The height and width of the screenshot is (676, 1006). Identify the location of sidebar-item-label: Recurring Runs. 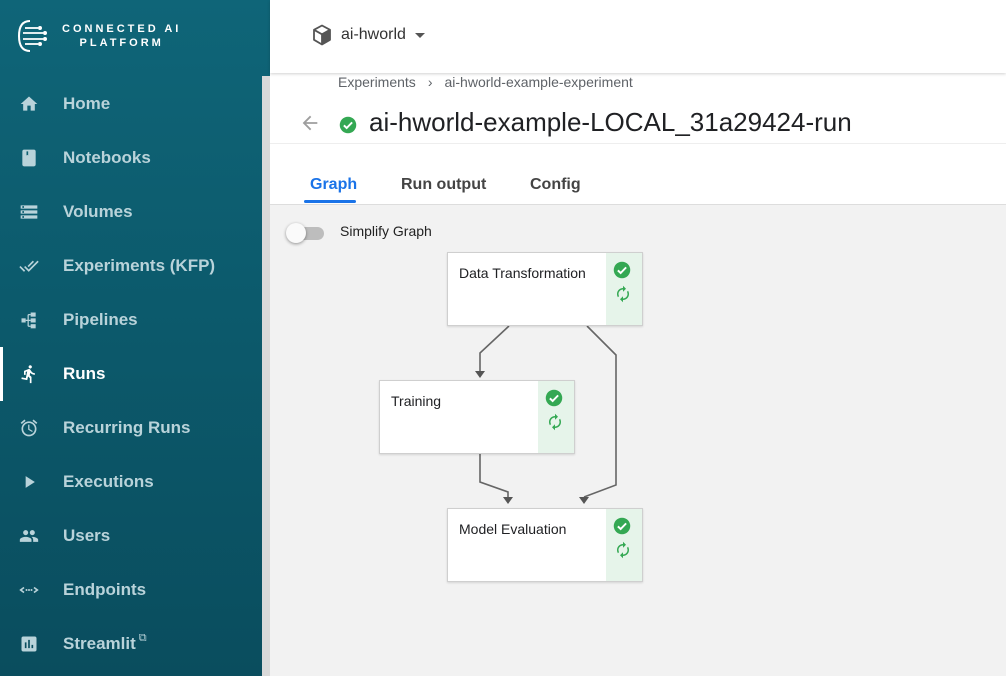
(127, 427).